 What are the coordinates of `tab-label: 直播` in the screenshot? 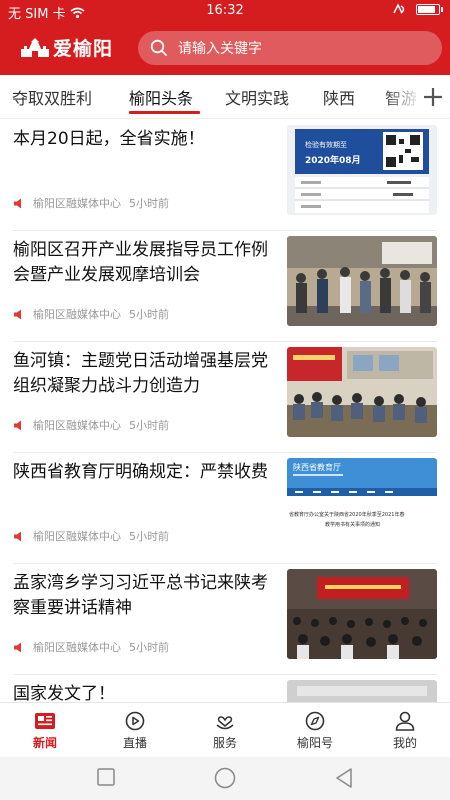 It's located at (134, 743).